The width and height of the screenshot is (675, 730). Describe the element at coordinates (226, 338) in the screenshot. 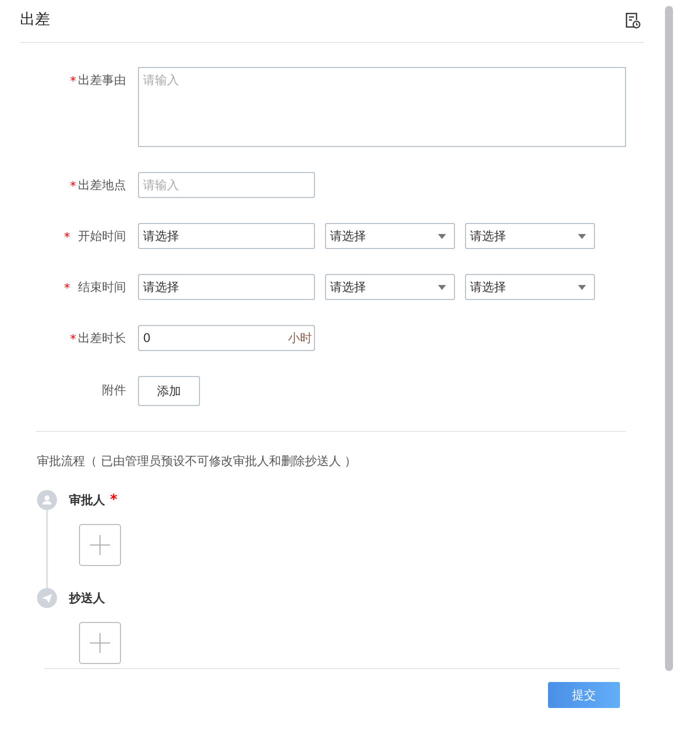

I see `duration-field: 0 小时` at that location.